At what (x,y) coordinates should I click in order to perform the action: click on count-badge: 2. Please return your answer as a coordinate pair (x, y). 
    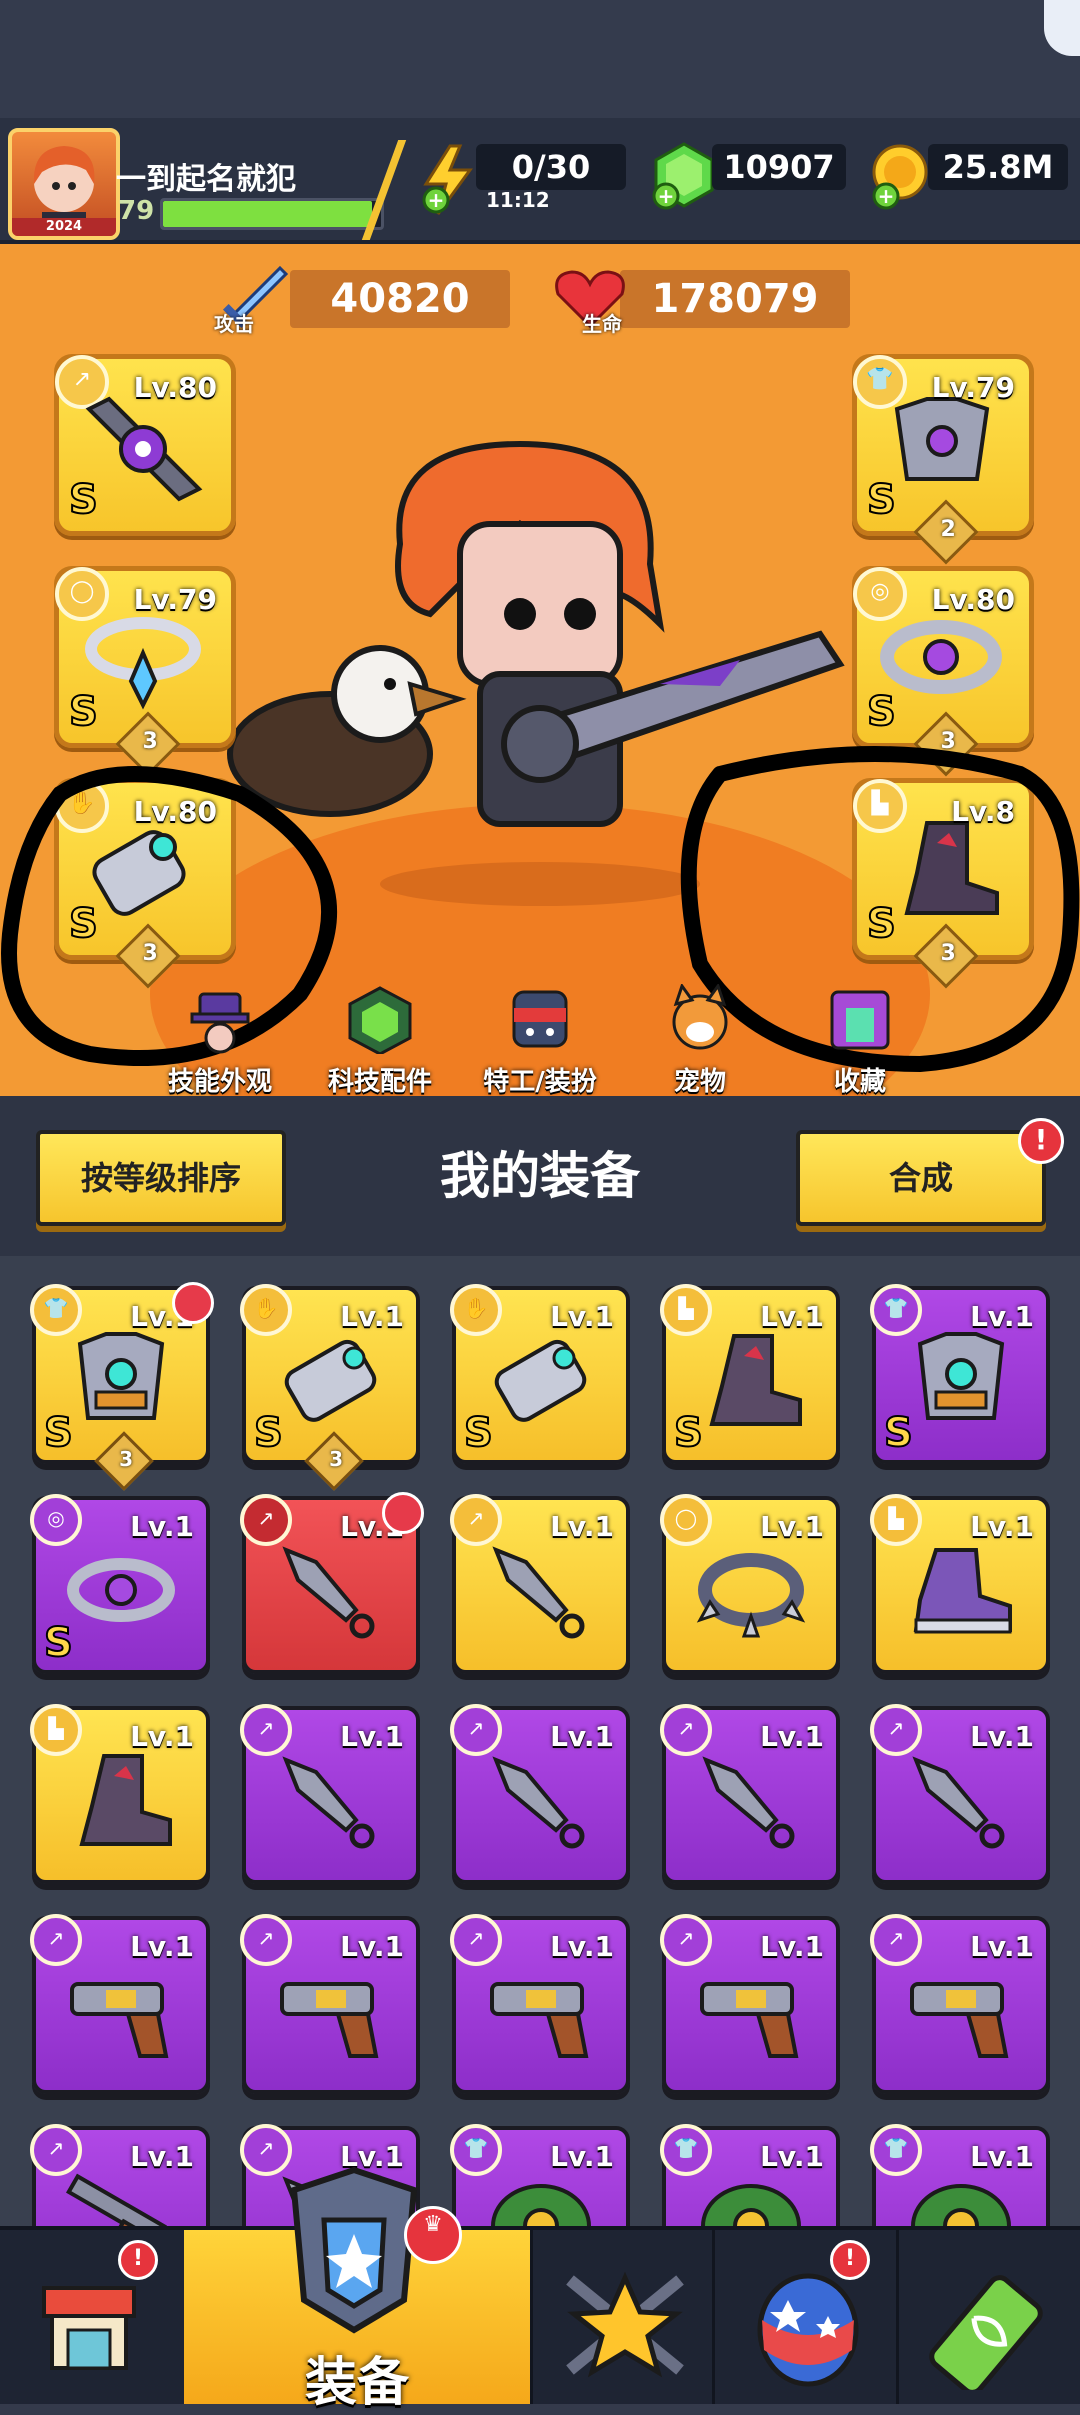
    Looking at the image, I should click on (946, 532).